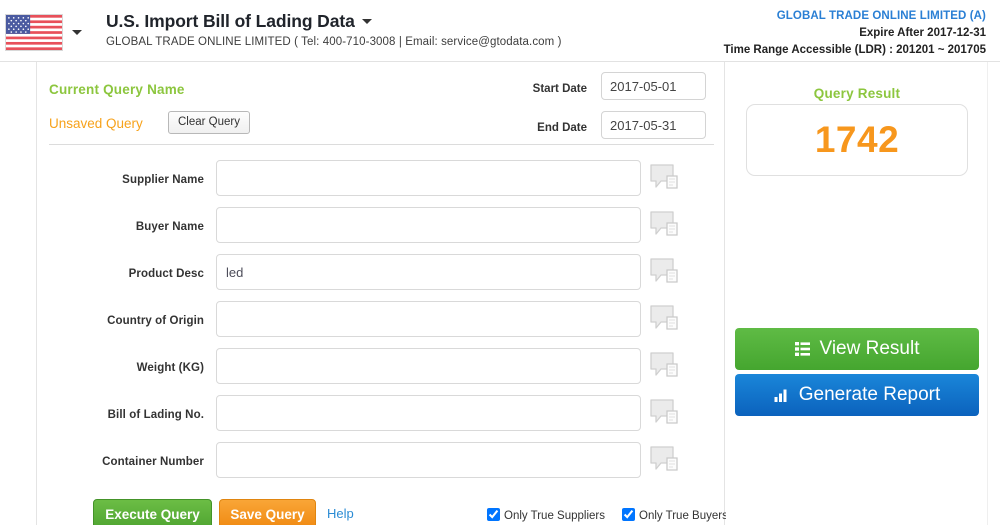 The image size is (1000, 525). What do you see at coordinates (428, 366) in the screenshot?
I see `input-weight-kg` at bounding box center [428, 366].